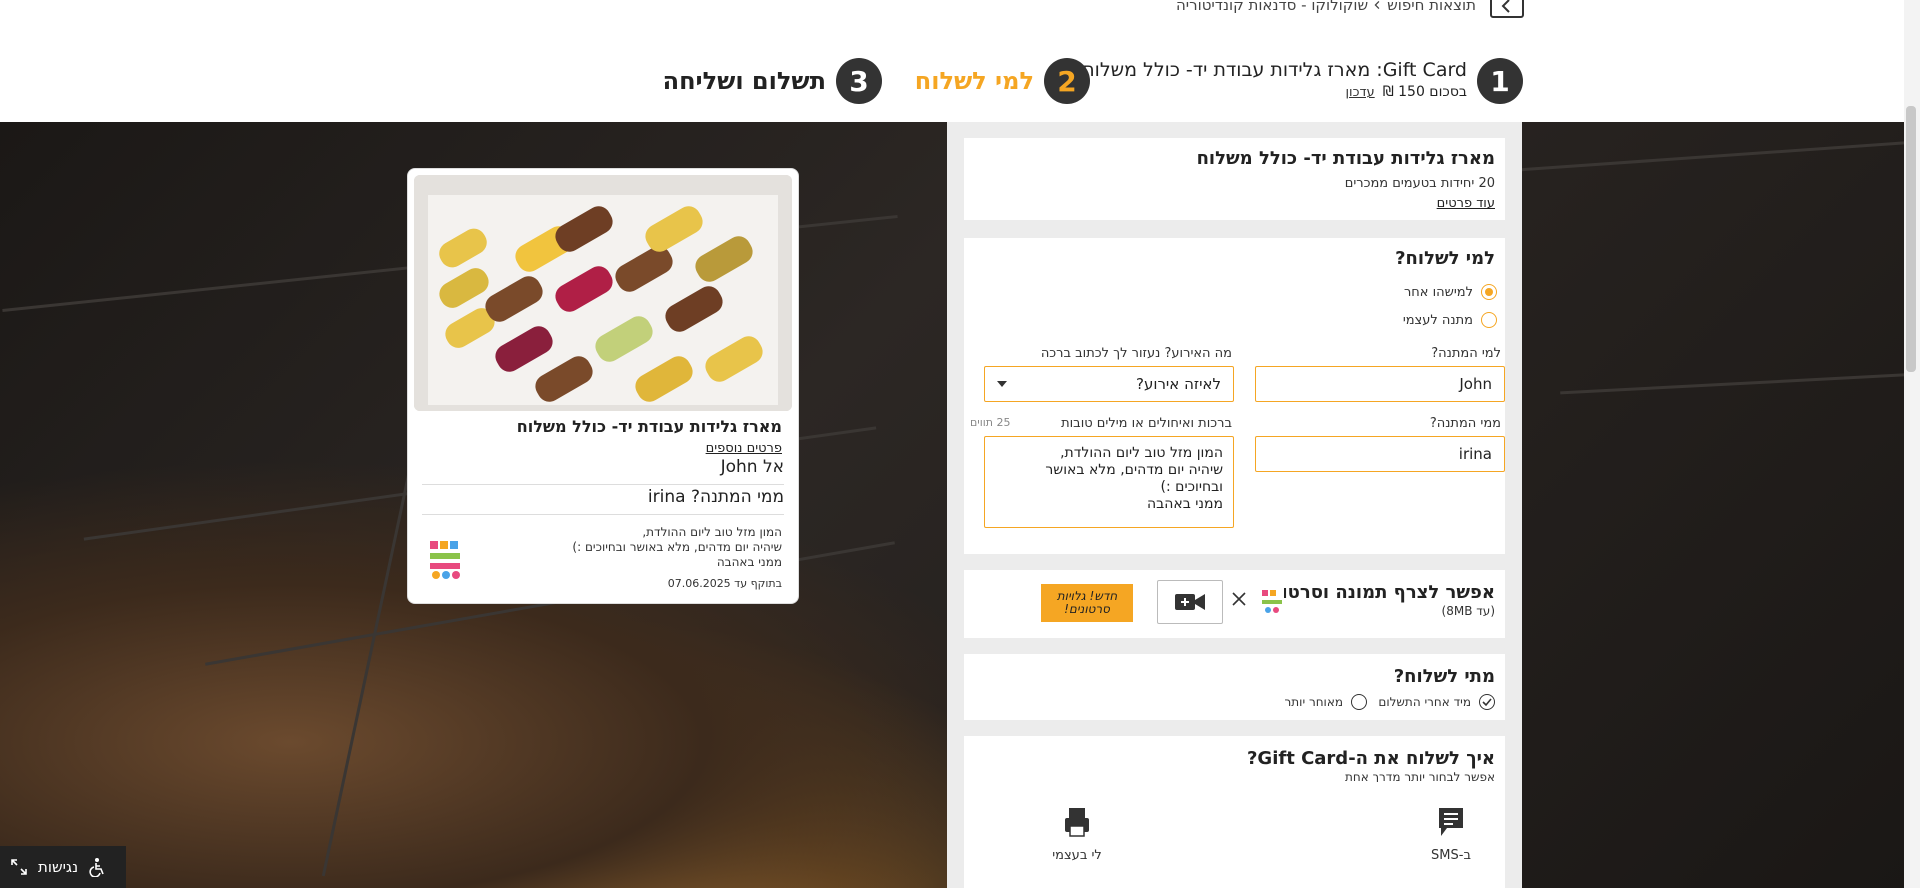 The image size is (1920, 888). What do you see at coordinates (1109, 384) in the screenshot?
I see `occasion-select: לאיזה אירוע?` at bounding box center [1109, 384].